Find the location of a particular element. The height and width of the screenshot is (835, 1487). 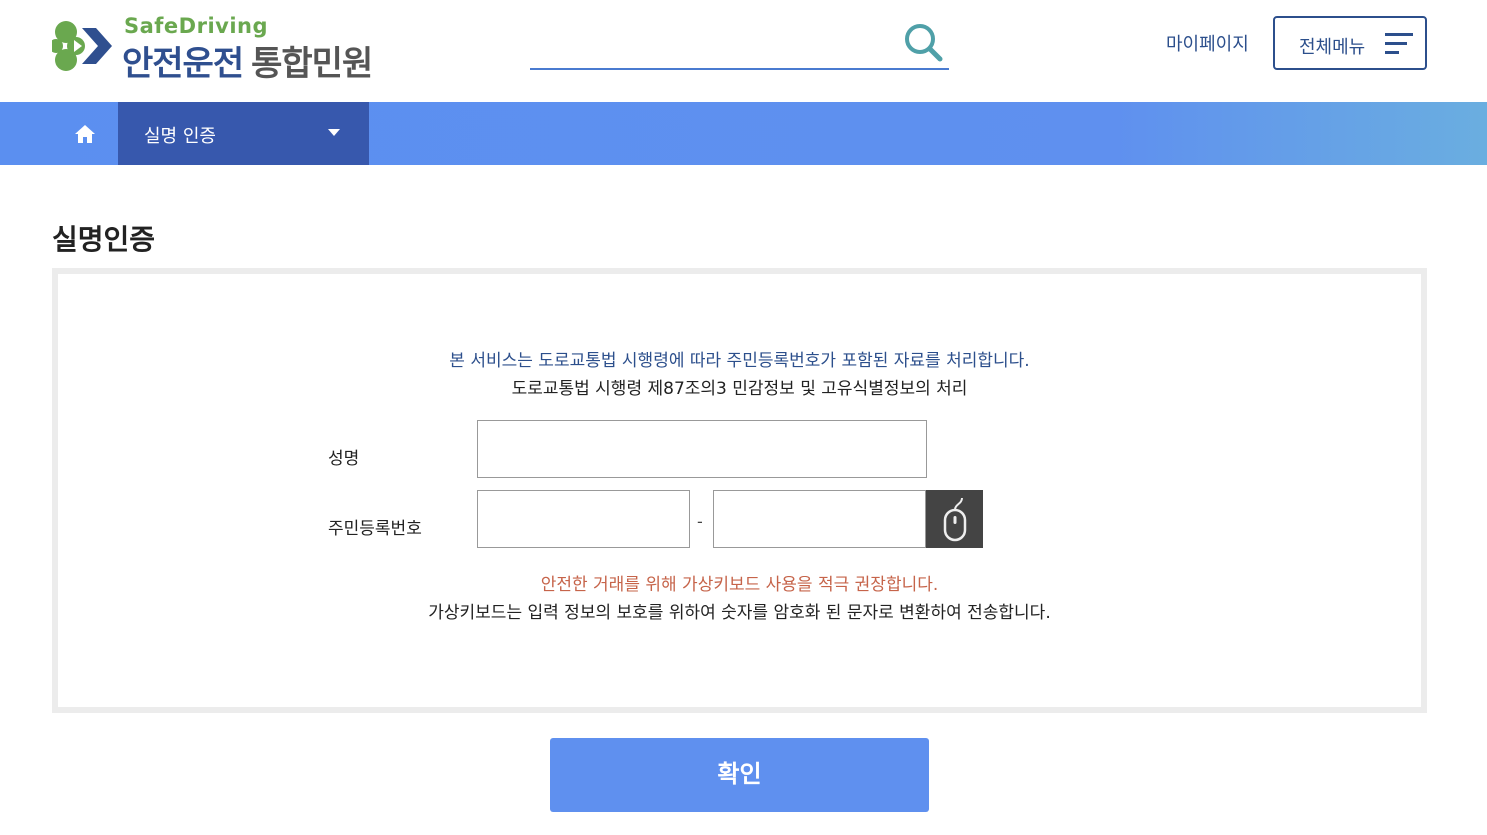

name-label: 성명 is located at coordinates (344, 459).